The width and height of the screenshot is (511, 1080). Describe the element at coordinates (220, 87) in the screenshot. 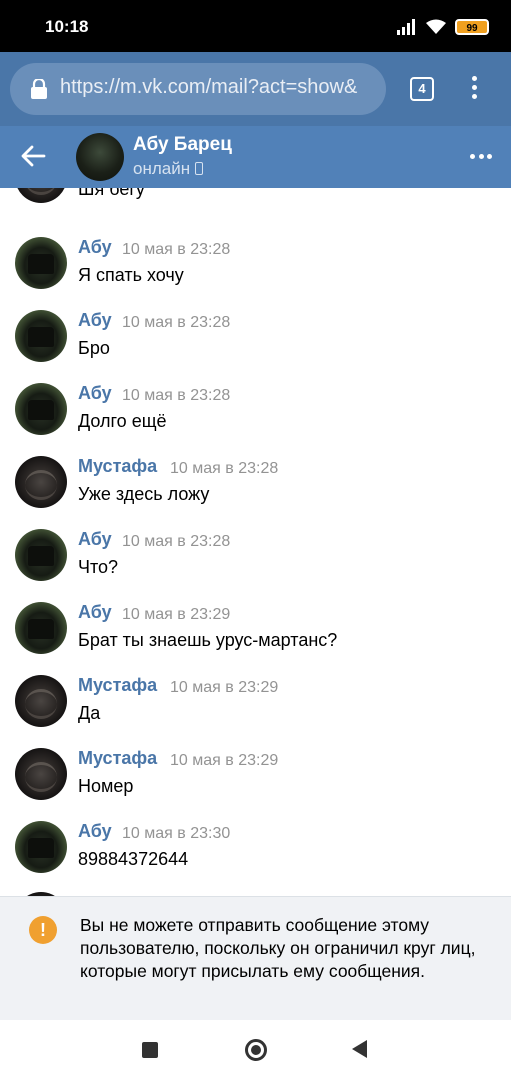

I see `url-text: https://m.vk.com/mail?act=show&` at that location.